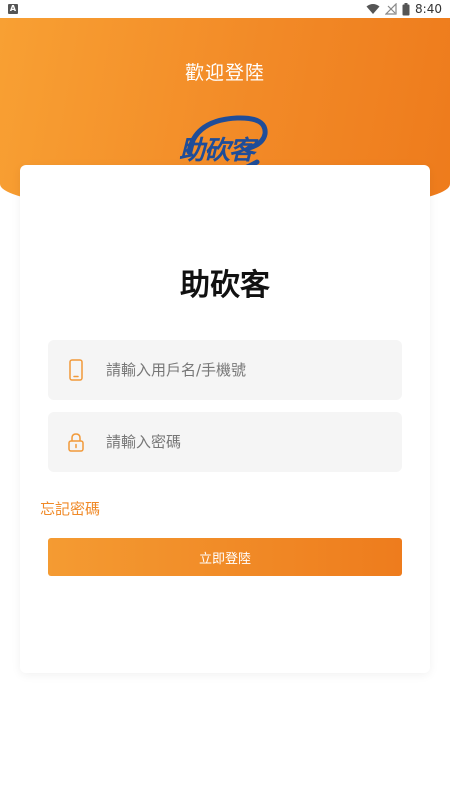 The width and height of the screenshot is (450, 800). I want to click on forgot-password-link: 忘記密碼, so click(70, 508).